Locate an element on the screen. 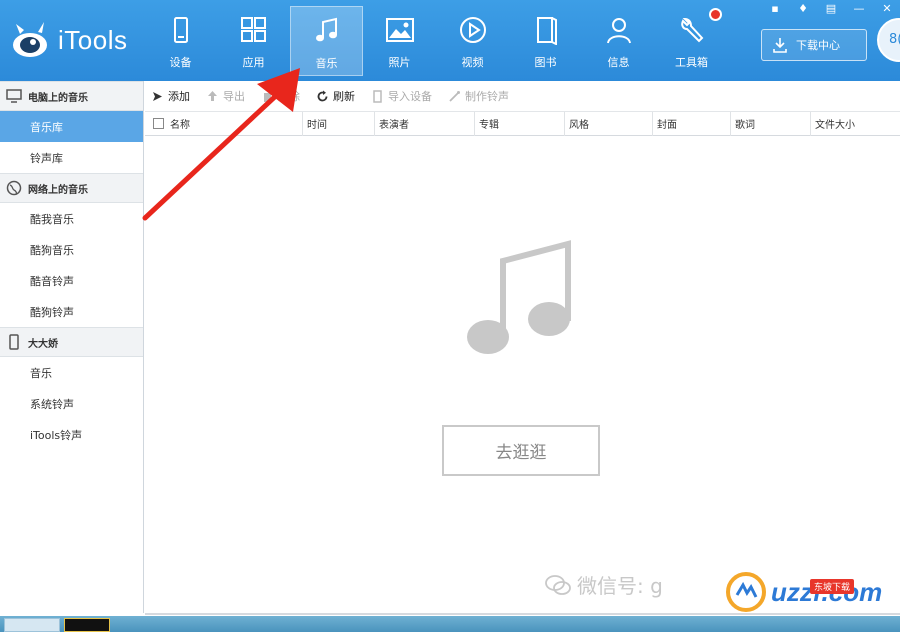 This screenshot has width=900, height=632. sidebar-item-itools-ringtone: iTools铃声 is located at coordinates (71, 434).